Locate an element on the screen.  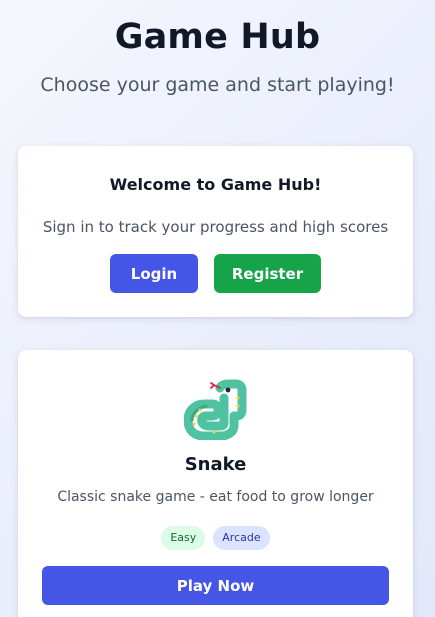
welcome-title: Welcome to Game Hub! is located at coordinates (215, 184).